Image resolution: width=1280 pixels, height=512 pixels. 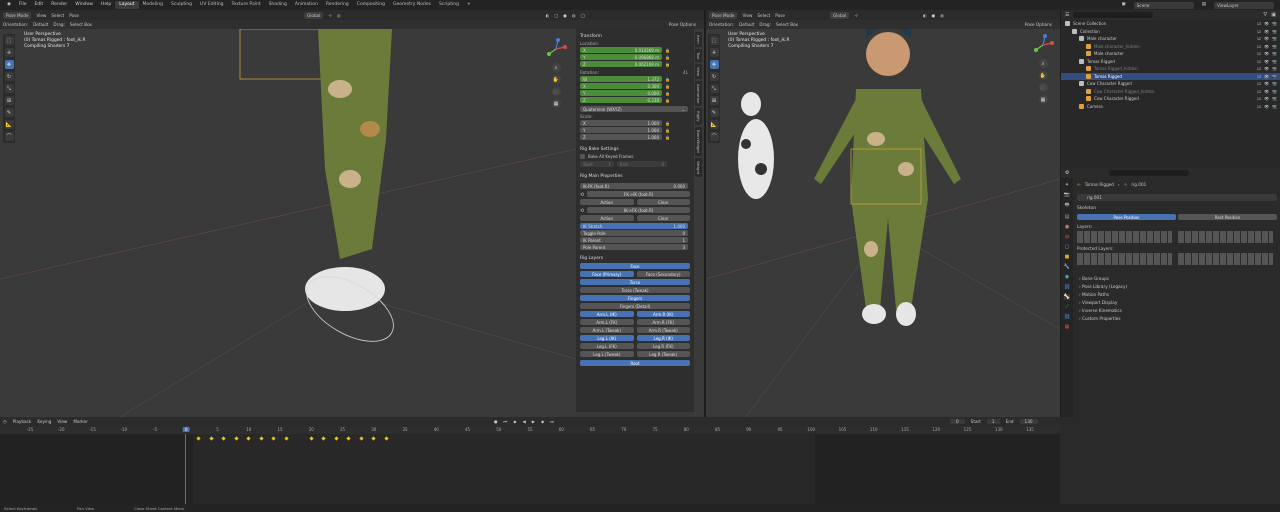 I want to click on panel-motion-paths: › Motion Paths, so click(x=1170, y=294).